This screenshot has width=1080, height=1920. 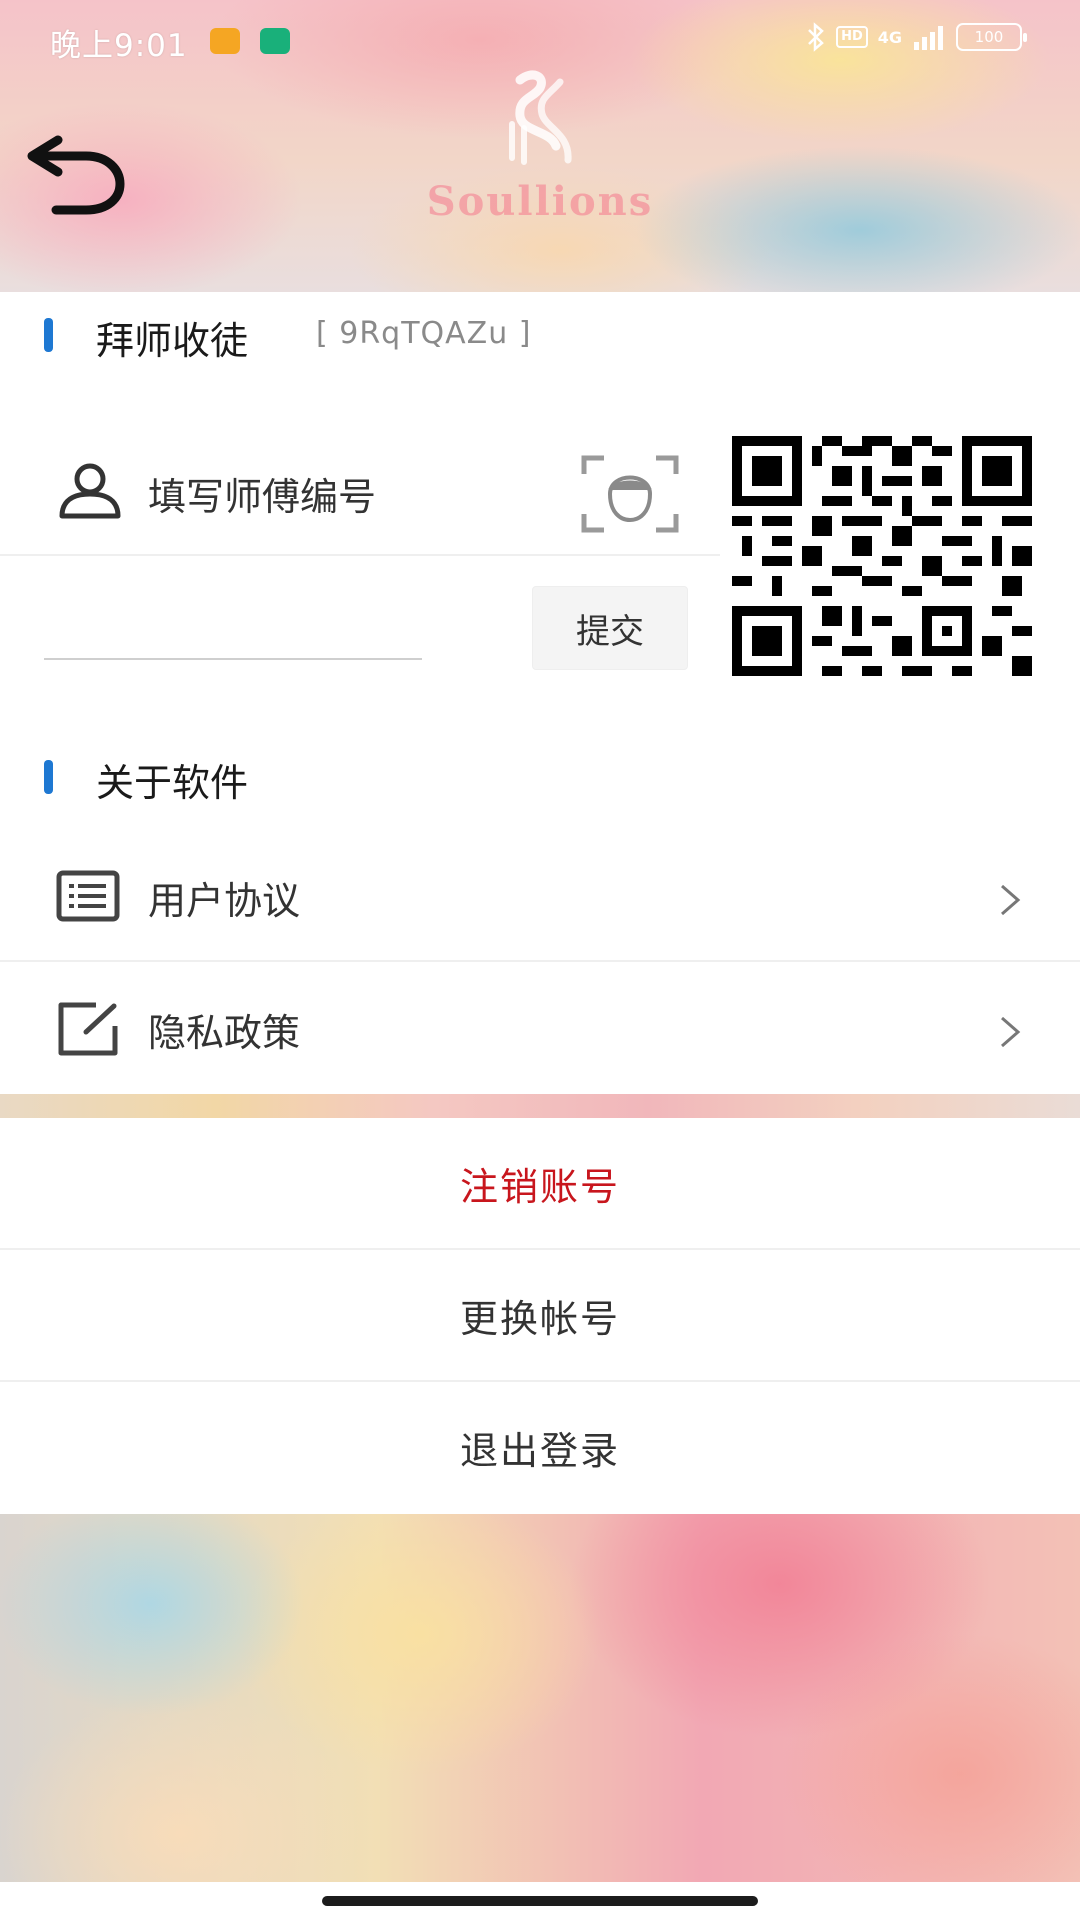 What do you see at coordinates (610, 628) in the screenshot?
I see `submit-button: 提交` at bounding box center [610, 628].